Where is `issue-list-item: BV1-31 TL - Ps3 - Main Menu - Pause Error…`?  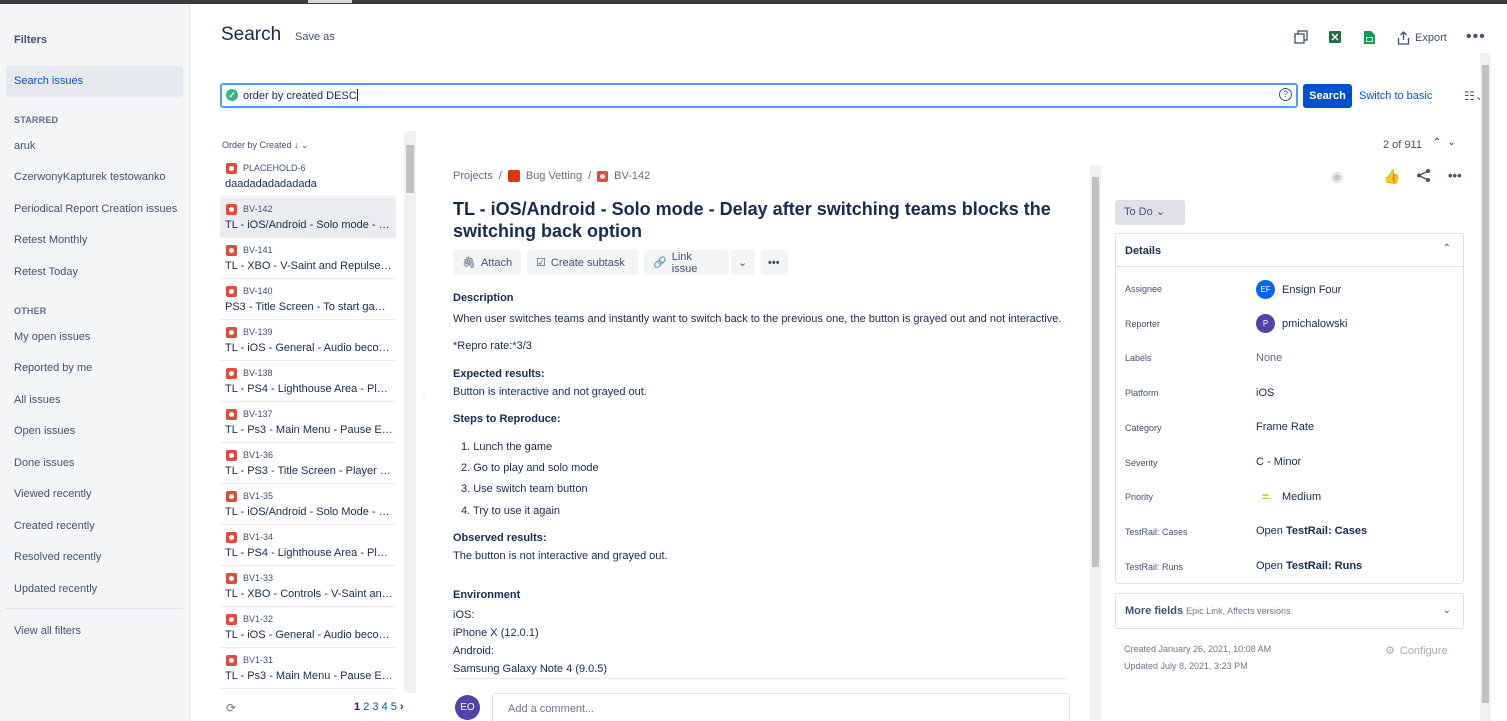 issue-list-item: BV1-31 TL - Ps3 - Main Menu - Pause Error… is located at coordinates (308, 669).